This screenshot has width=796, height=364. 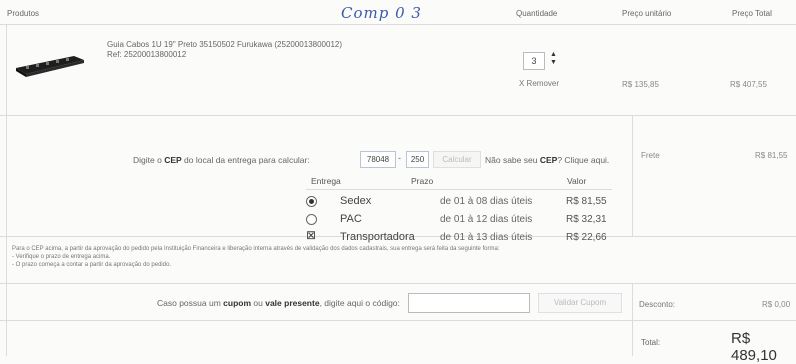 I want to click on item-total-price: R$ 407,55, so click(x=748, y=84).